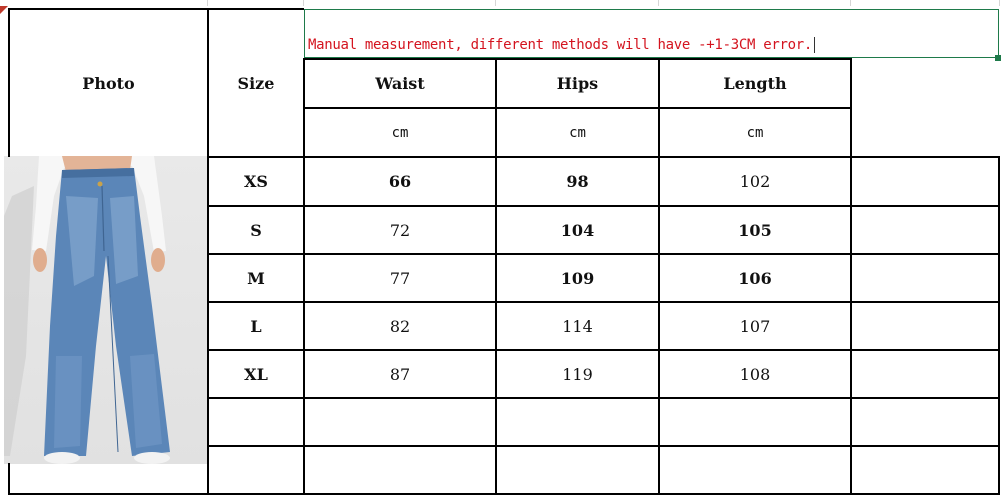 The image size is (1002, 497). I want to click on length-cell: 108, so click(755, 374).